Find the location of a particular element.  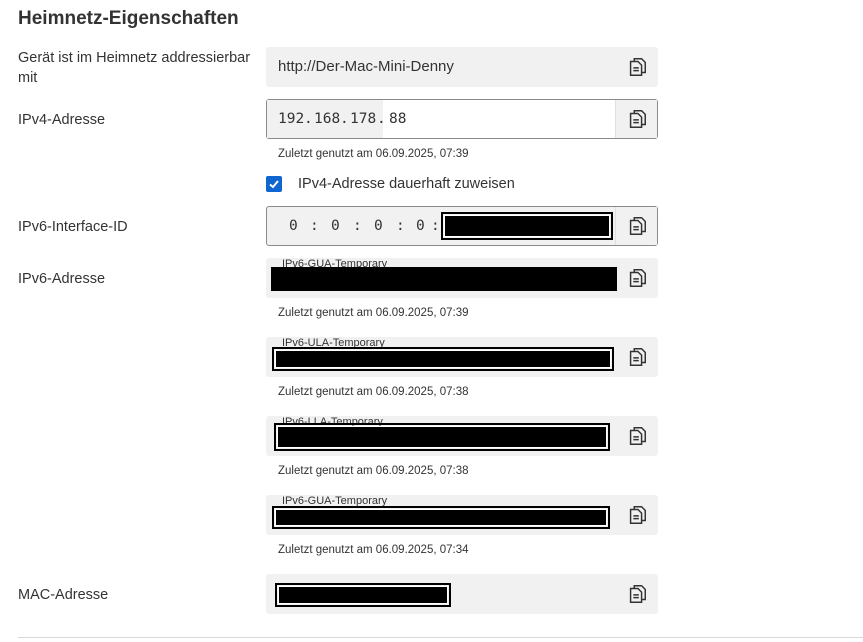

ipv6-label: IPv6-Adresse is located at coordinates (62, 279).